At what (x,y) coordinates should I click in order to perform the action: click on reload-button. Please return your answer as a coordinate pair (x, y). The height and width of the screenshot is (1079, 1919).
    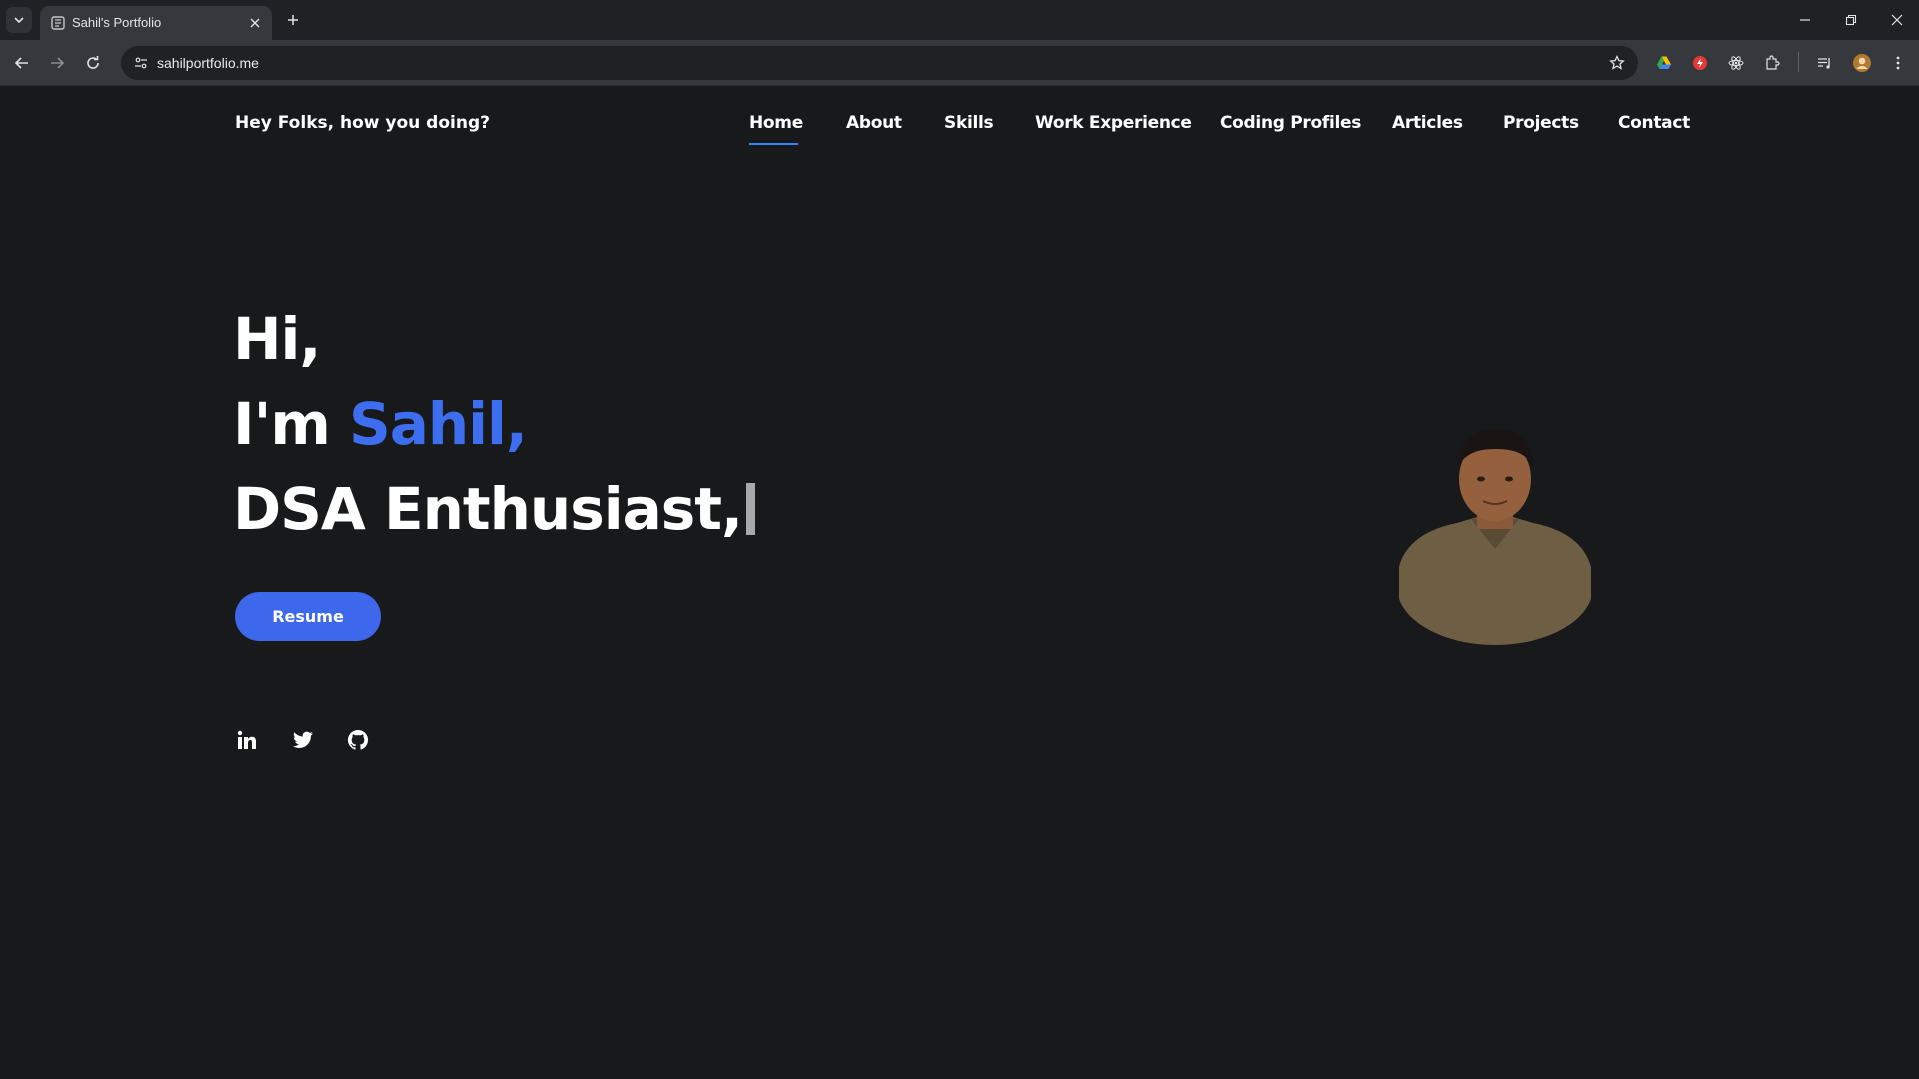
    Looking at the image, I should click on (93, 63).